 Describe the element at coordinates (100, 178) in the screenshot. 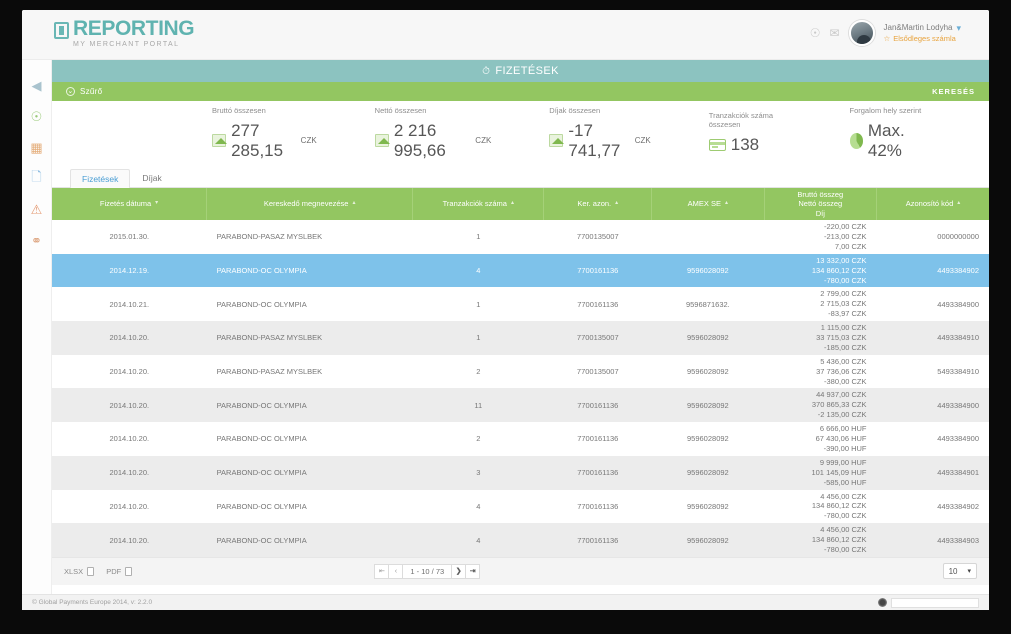

I see `tab-payments: Fizetések` at that location.